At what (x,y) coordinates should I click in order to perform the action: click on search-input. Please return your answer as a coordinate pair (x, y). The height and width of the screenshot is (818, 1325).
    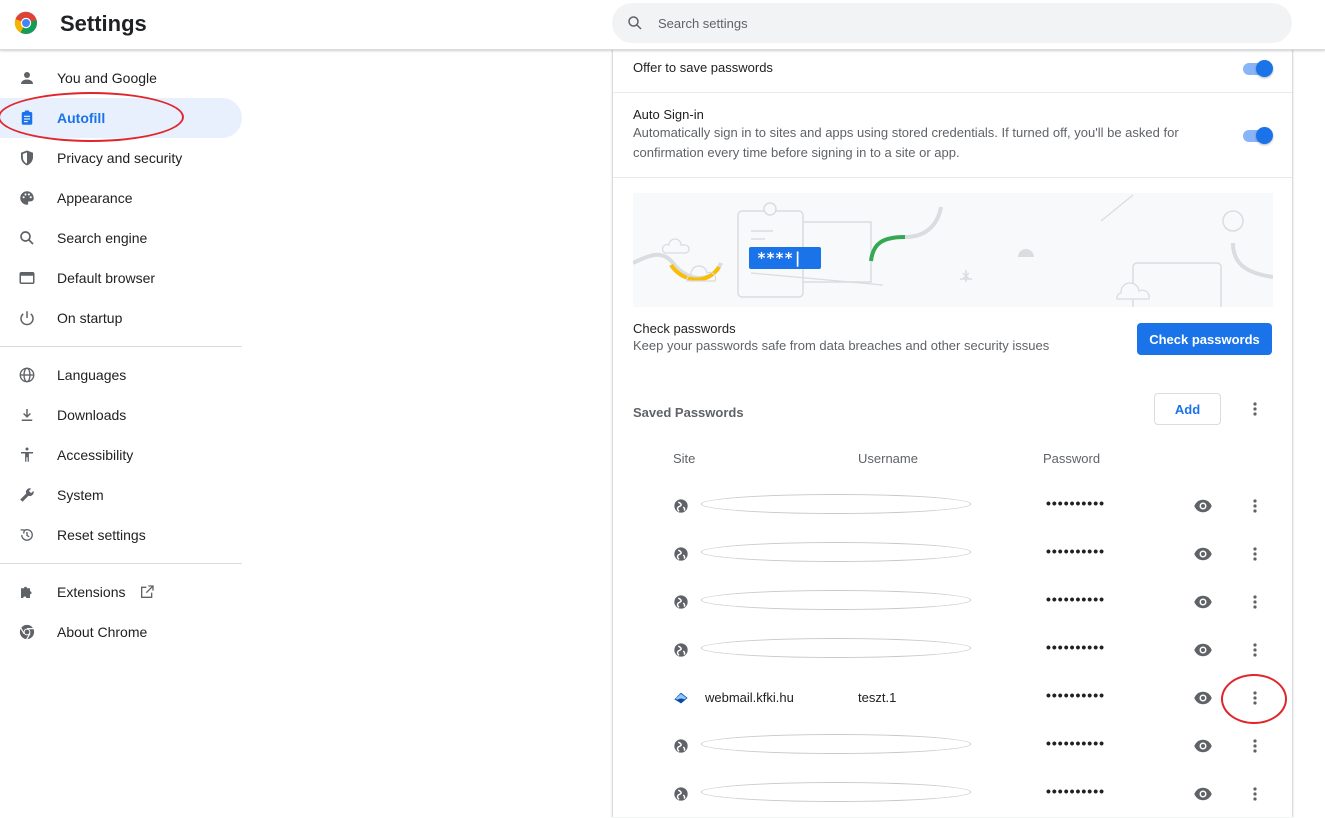
    Looking at the image, I should click on (968, 23).